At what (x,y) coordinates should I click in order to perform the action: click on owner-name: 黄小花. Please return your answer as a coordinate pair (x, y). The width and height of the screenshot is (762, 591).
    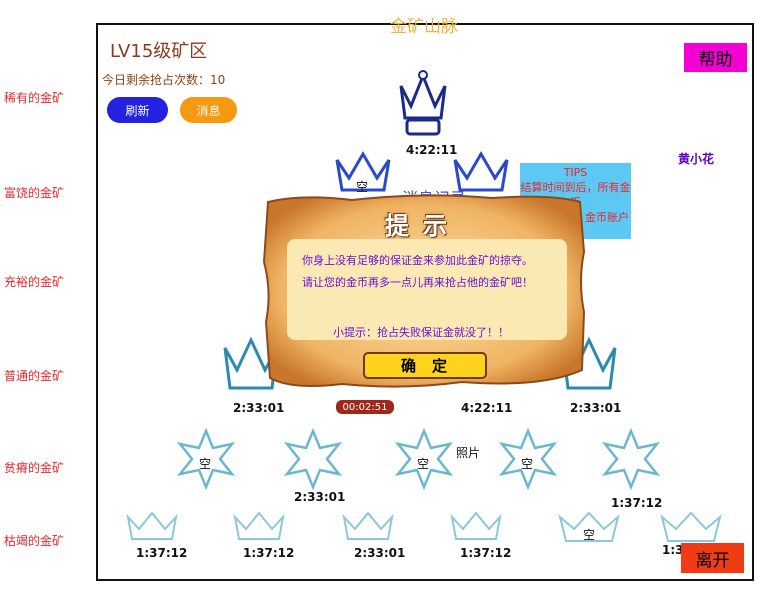
    Looking at the image, I should click on (696, 159).